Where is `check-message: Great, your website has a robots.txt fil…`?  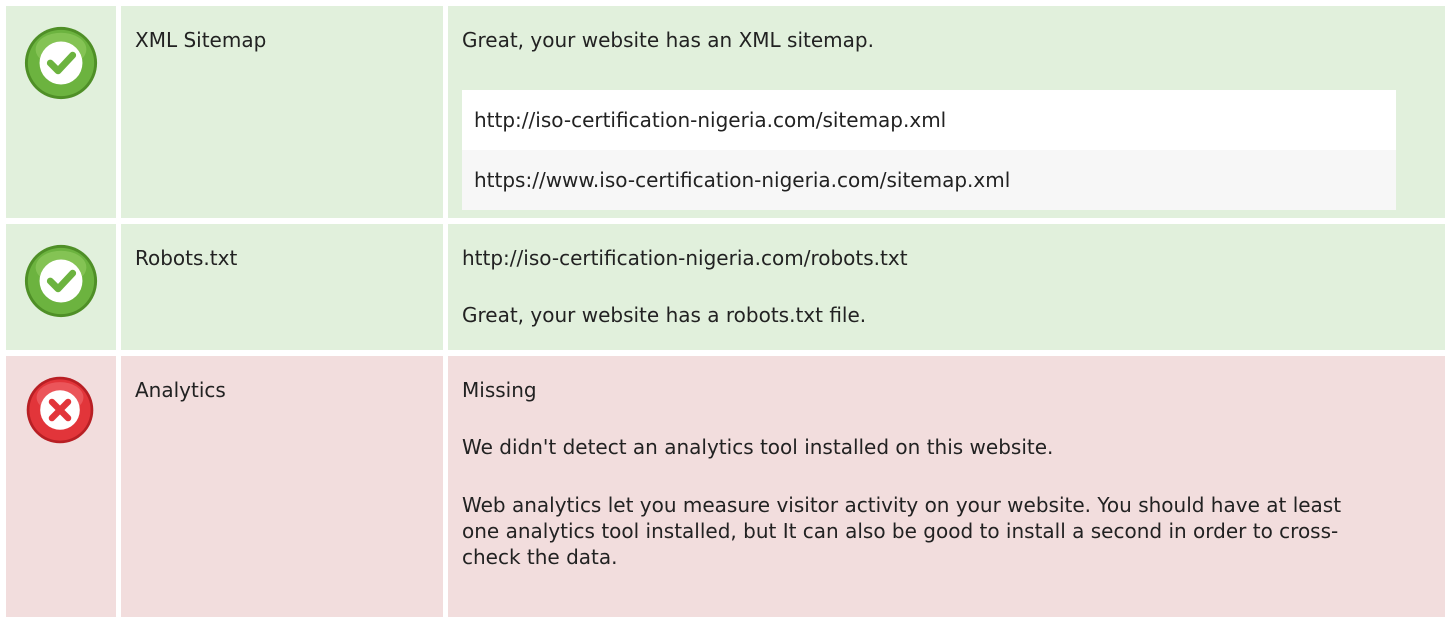
check-message: Great, your website has a robots.txt fil… is located at coordinates (664, 315).